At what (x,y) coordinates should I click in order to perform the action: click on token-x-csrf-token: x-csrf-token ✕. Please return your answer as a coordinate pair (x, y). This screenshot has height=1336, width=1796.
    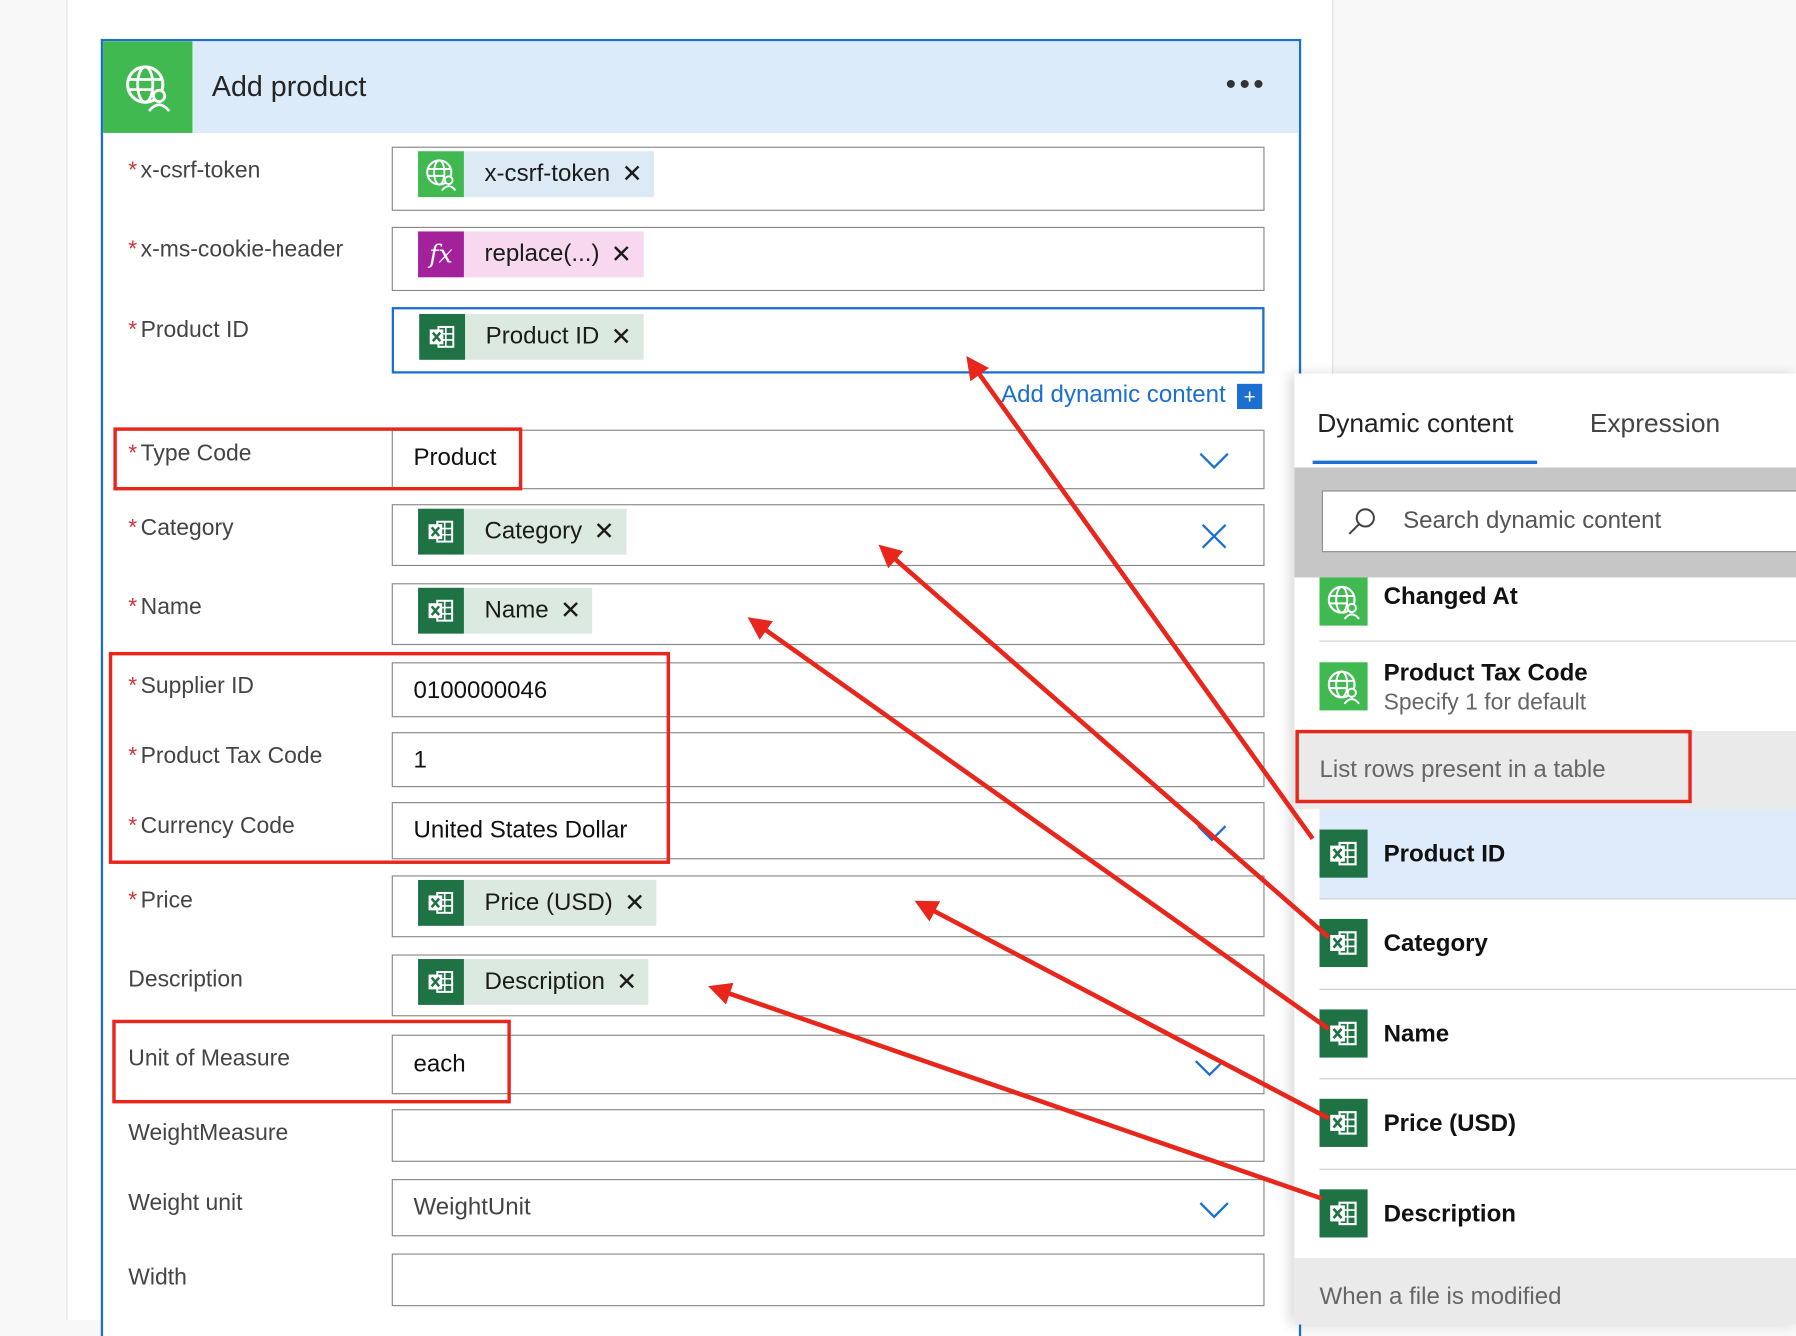
    Looking at the image, I should click on (536, 174).